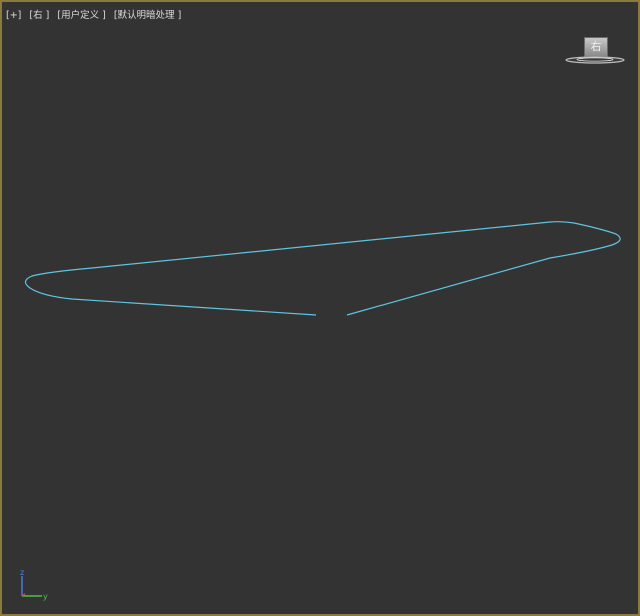 The width and height of the screenshot is (640, 616). What do you see at coordinates (322, 268) in the screenshot?
I see `spline-curve` at bounding box center [322, 268].